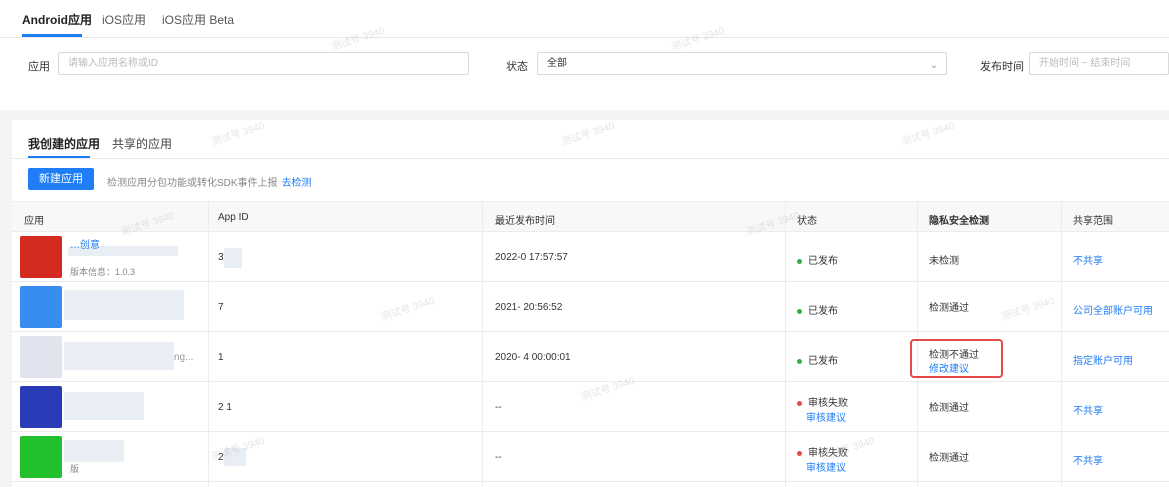 This screenshot has height=487, width=1169. I want to click on share-scope-link: 指定账户可用, so click(1103, 359).